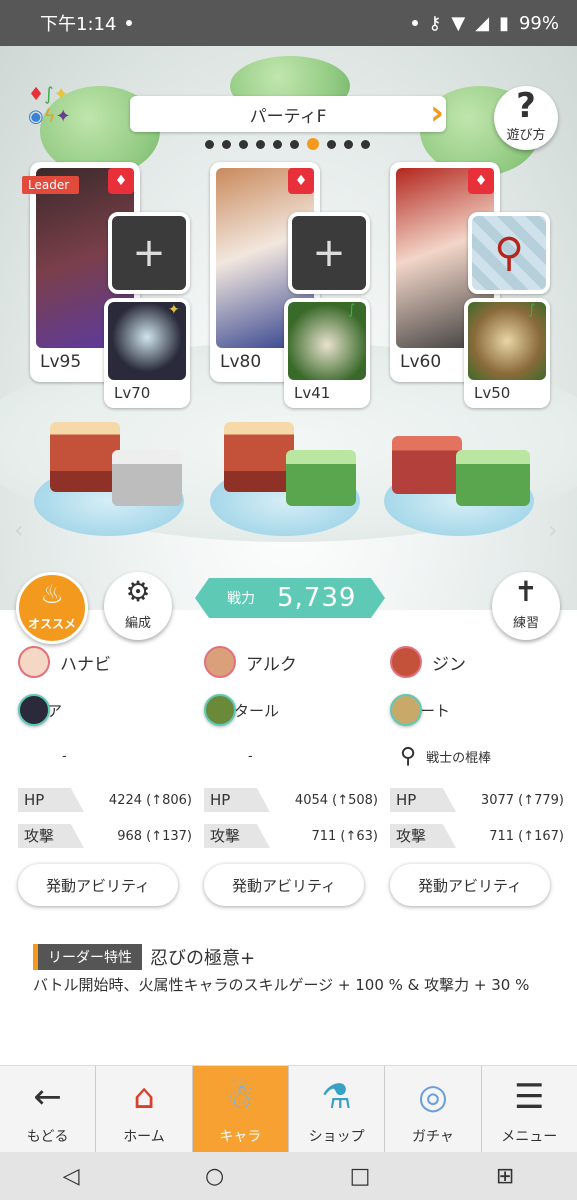 Image resolution: width=577 pixels, height=1200 pixels. I want to click on member-name: アルク, so click(271, 664).